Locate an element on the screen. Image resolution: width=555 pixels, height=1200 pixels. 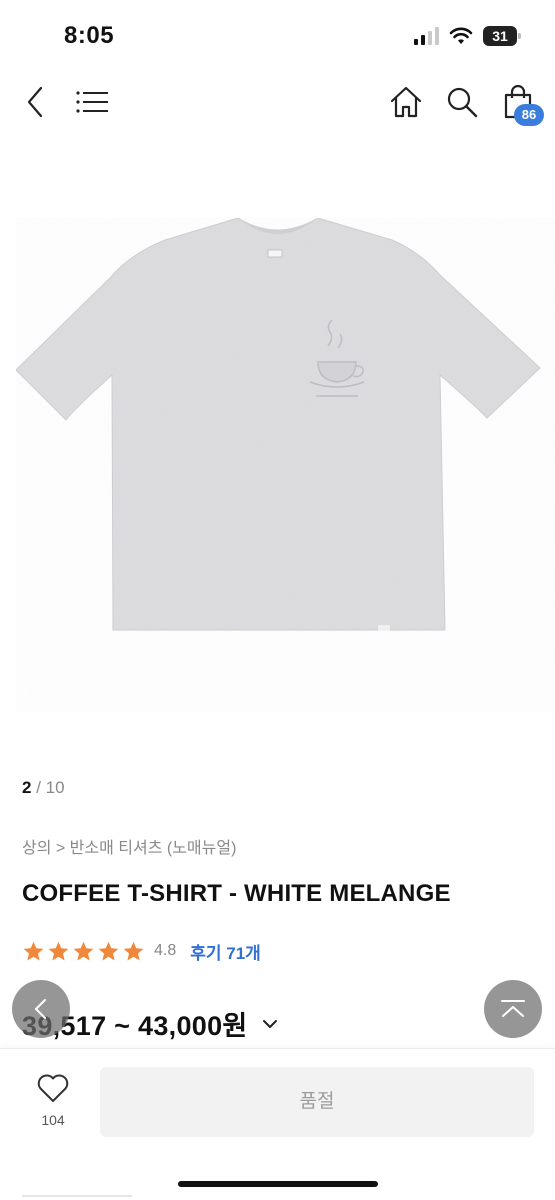
rating-row: 4.8 후기 71개 is located at coordinates (141, 951).